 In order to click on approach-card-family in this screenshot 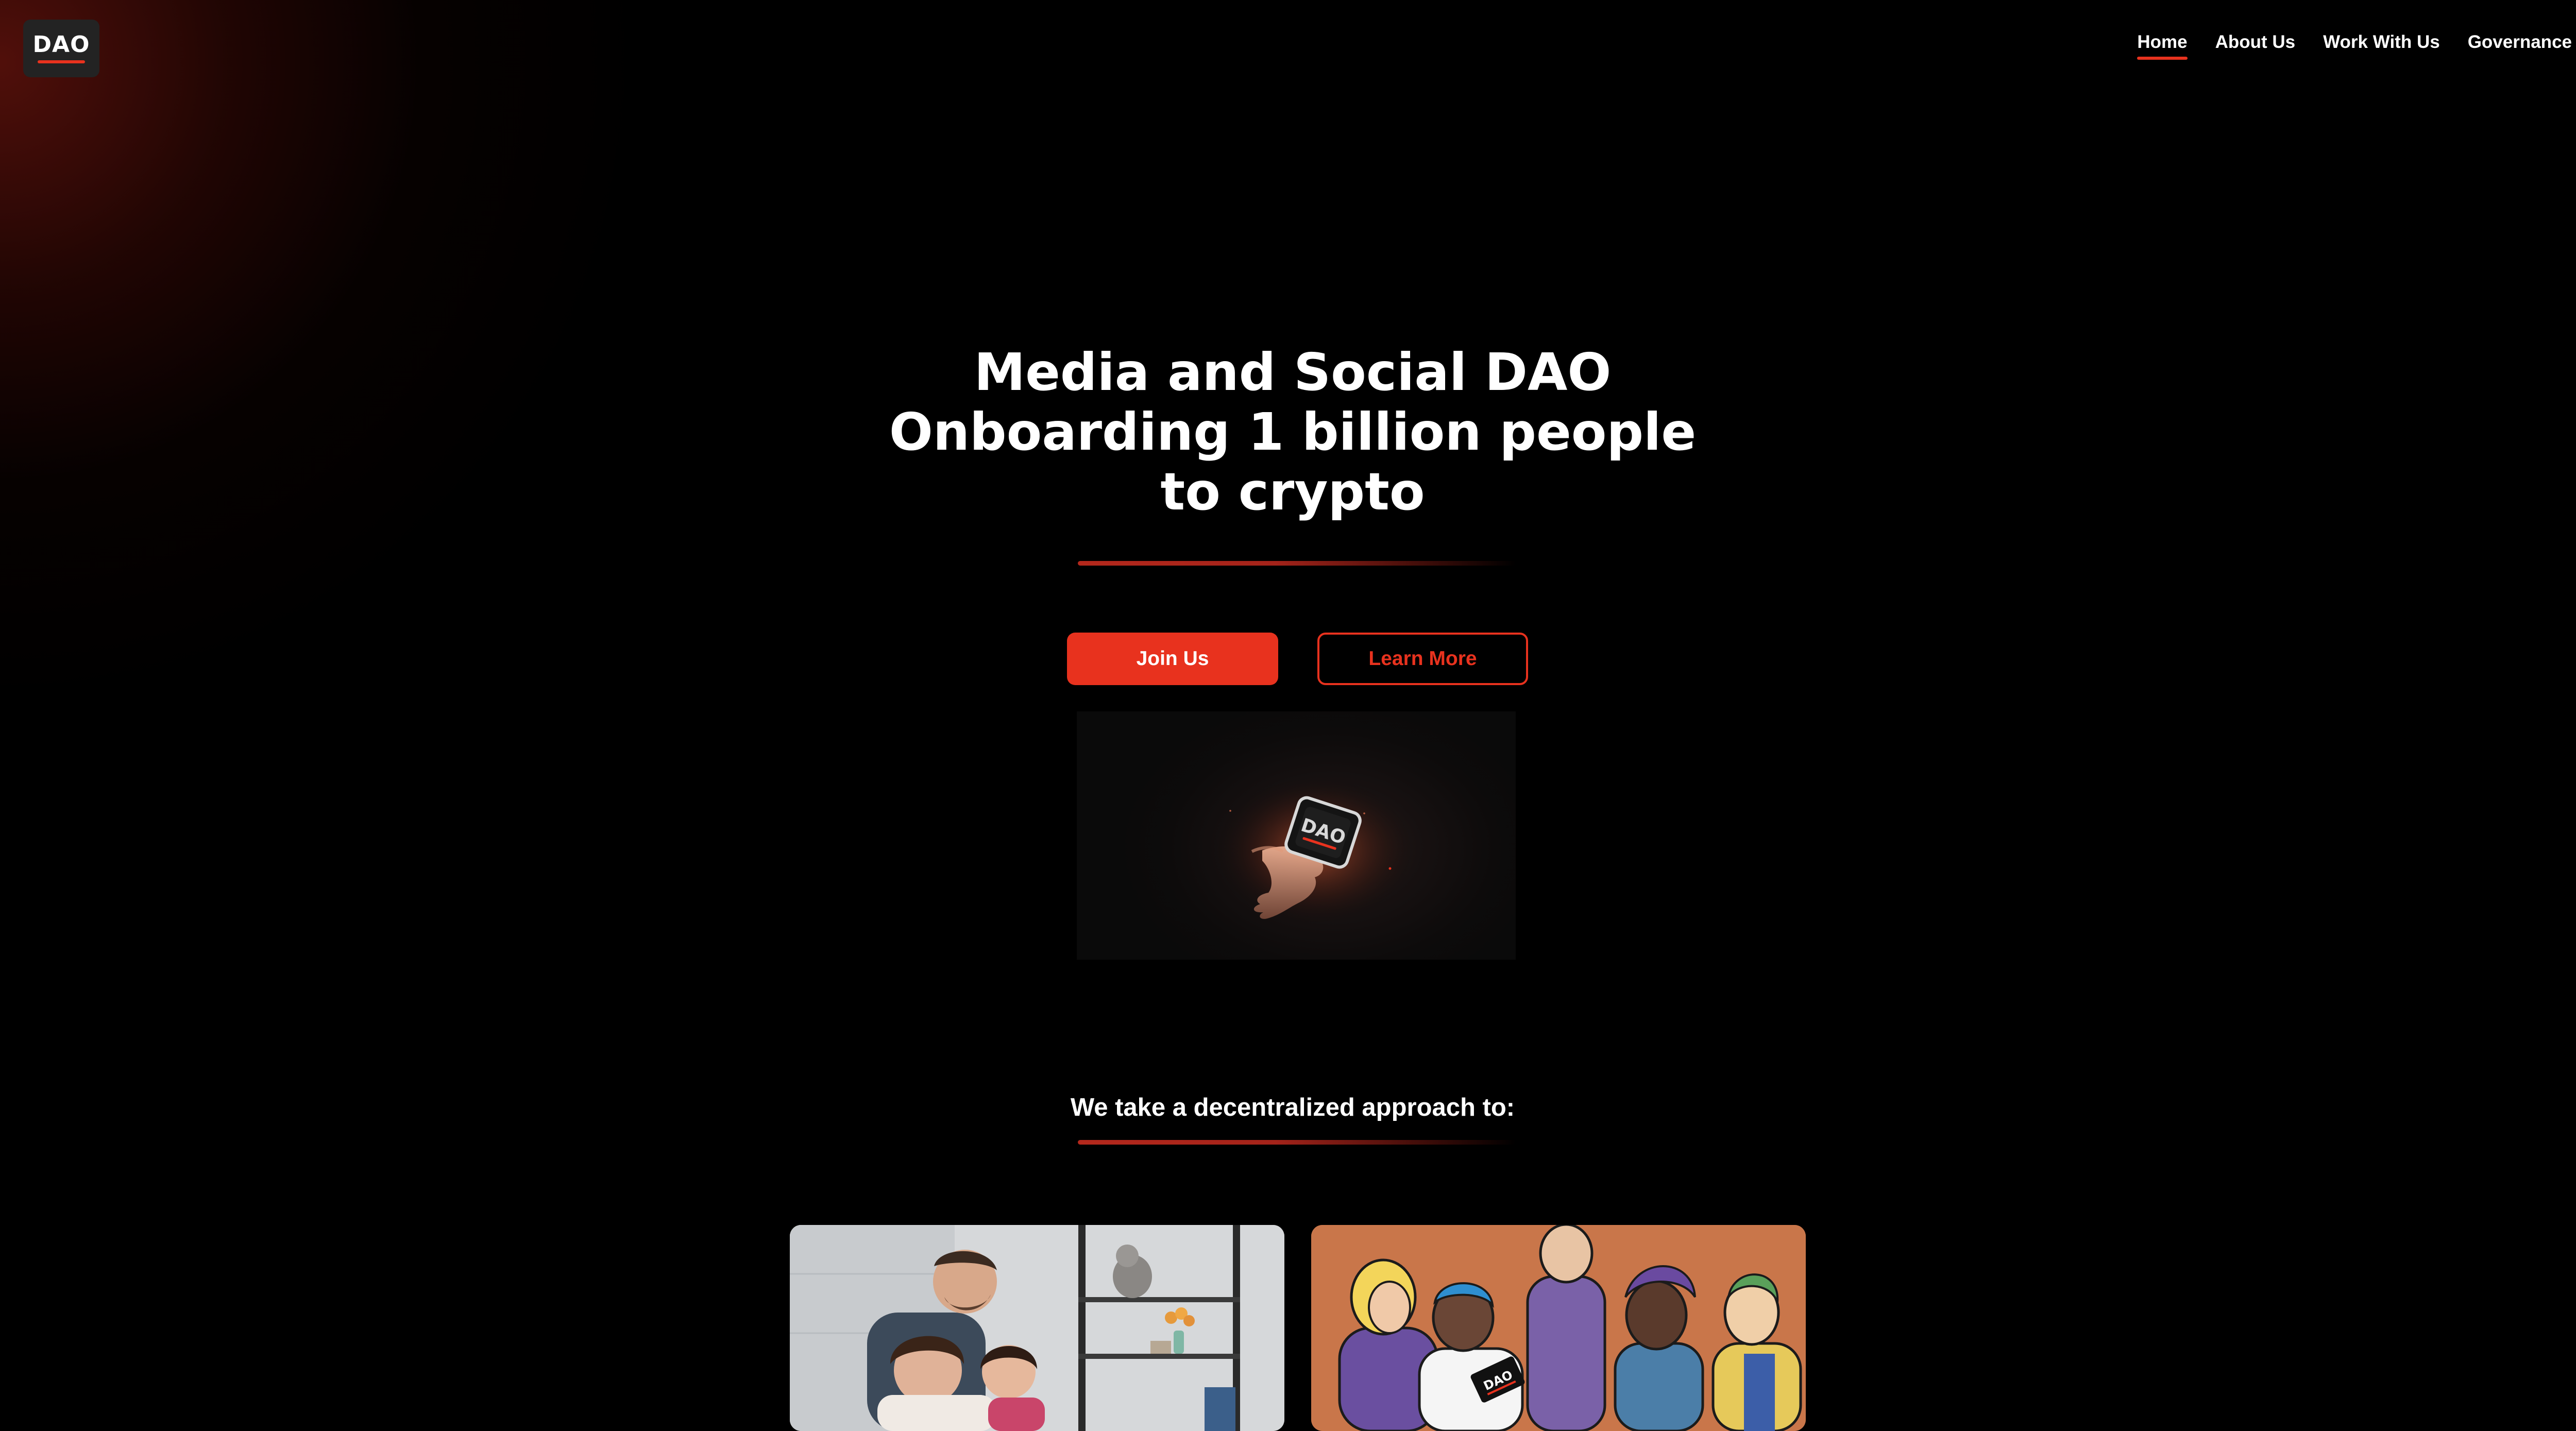, I will do `click(1037, 1328)`.